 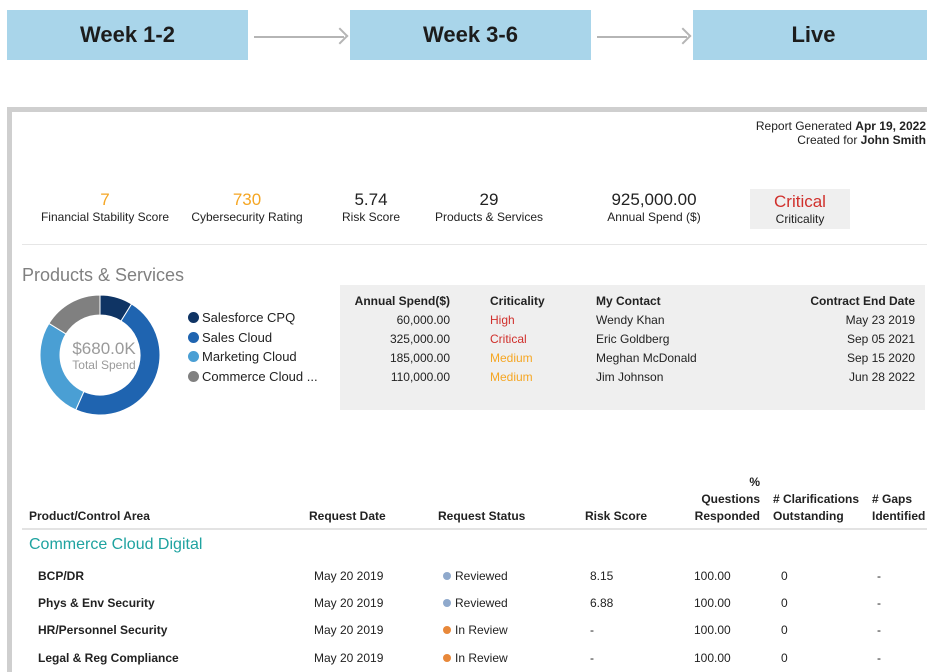 I want to click on cell-contact: Wendy Khan, so click(x=630, y=320).